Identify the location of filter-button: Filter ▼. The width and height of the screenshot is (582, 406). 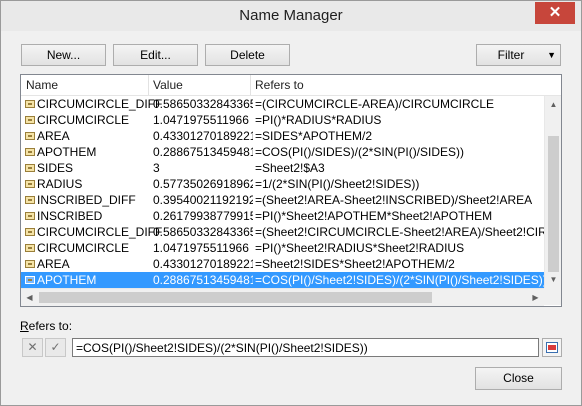
(518, 55).